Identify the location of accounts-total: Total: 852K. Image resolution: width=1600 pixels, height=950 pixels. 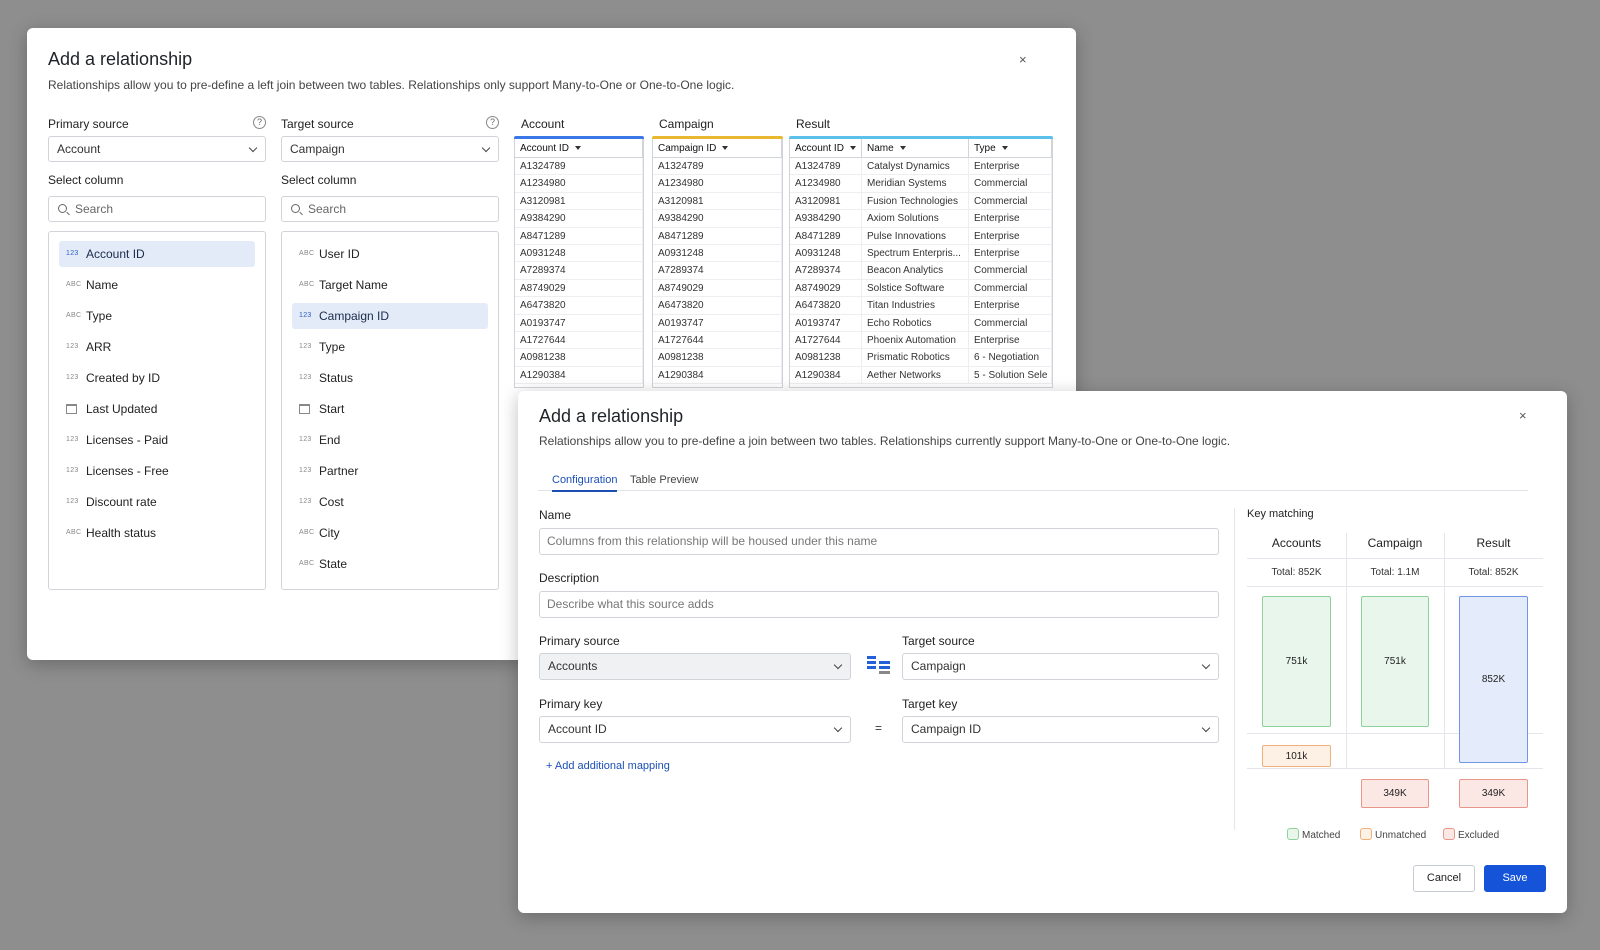
(1296, 572).